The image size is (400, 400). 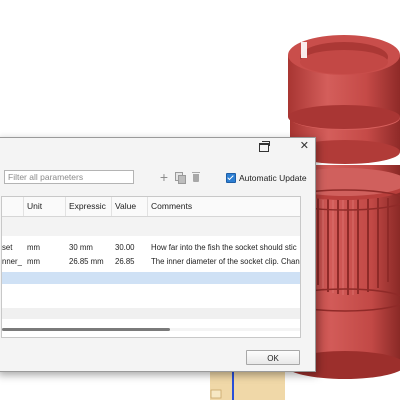 What do you see at coordinates (89, 206) in the screenshot?
I see `column-header-expression: Expressic` at bounding box center [89, 206].